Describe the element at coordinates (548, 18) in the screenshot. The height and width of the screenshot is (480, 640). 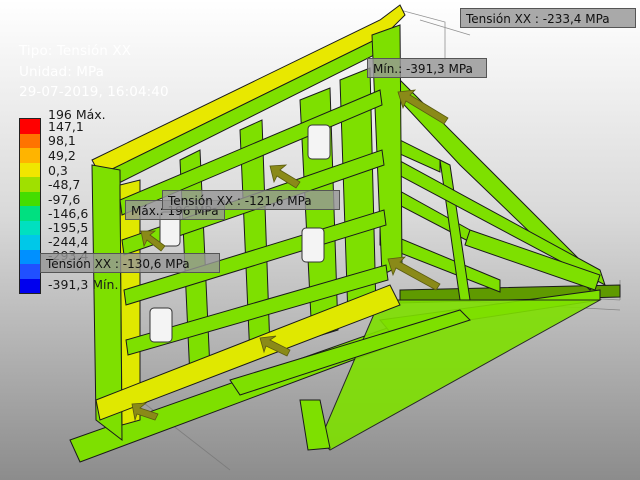
I see `probe-callout-tension-top: Tensión XX : -233,4 MPa` at that location.